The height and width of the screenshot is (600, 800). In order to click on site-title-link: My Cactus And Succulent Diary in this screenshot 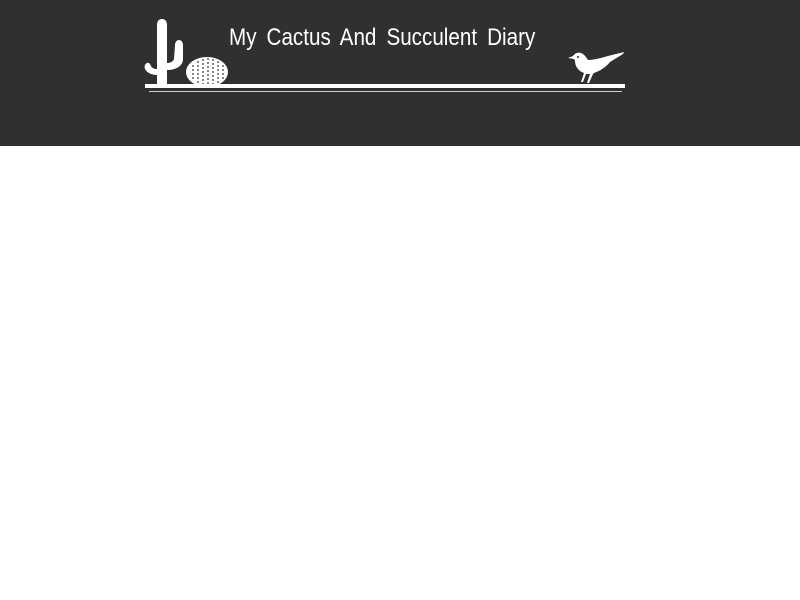, I will do `click(382, 38)`.